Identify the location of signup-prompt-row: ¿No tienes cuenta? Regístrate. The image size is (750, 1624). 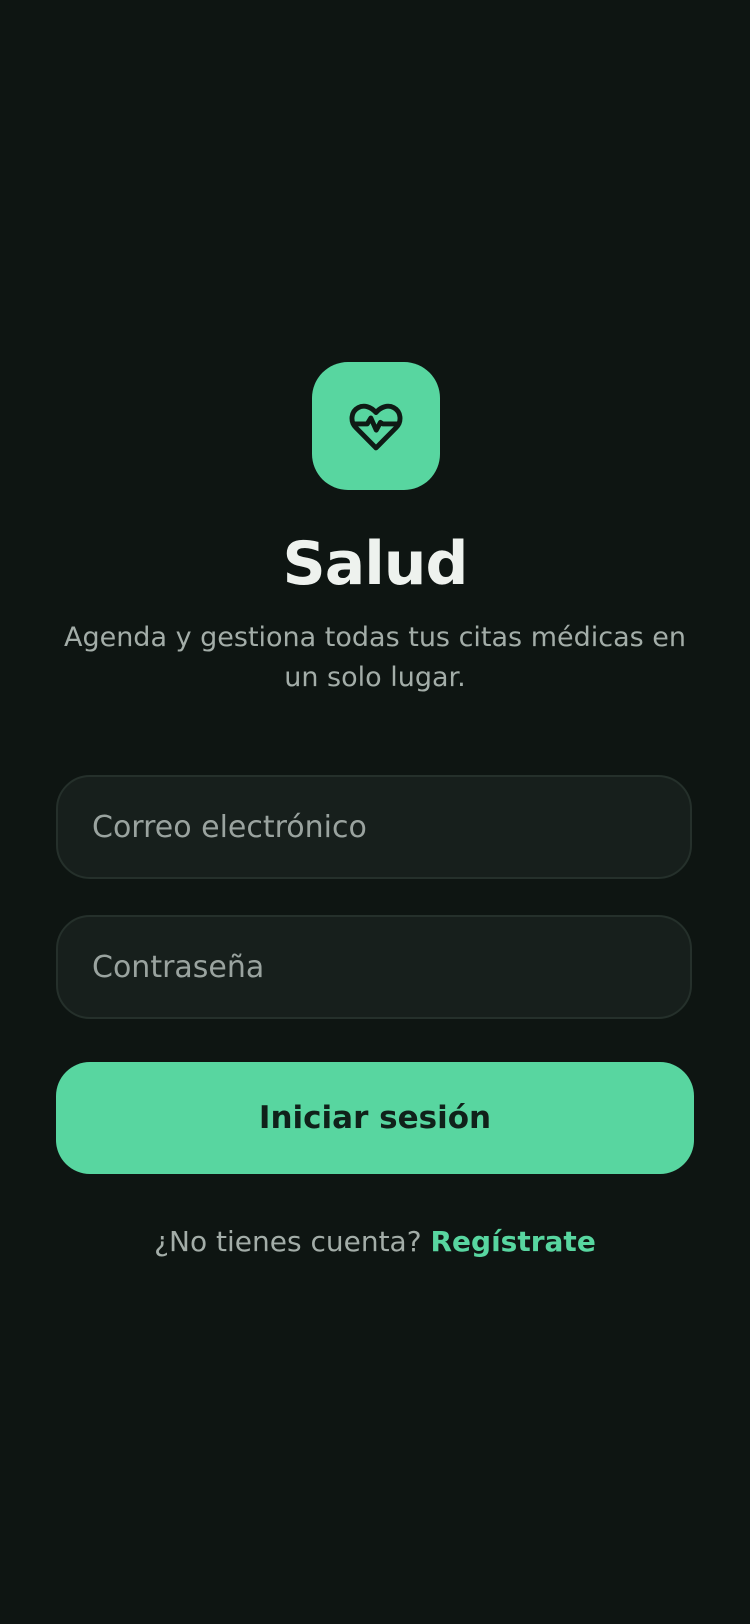
(375, 1242).